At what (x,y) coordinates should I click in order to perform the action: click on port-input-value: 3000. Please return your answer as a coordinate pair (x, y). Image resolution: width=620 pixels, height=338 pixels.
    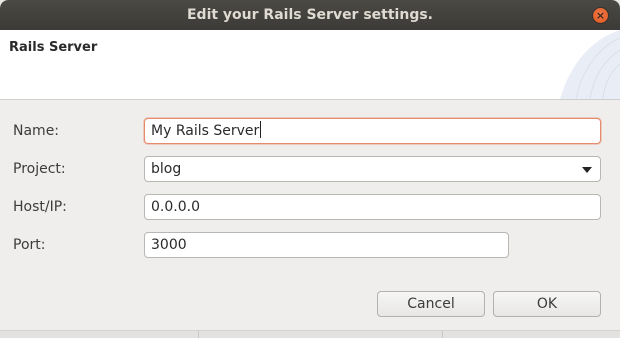
    Looking at the image, I should click on (169, 245).